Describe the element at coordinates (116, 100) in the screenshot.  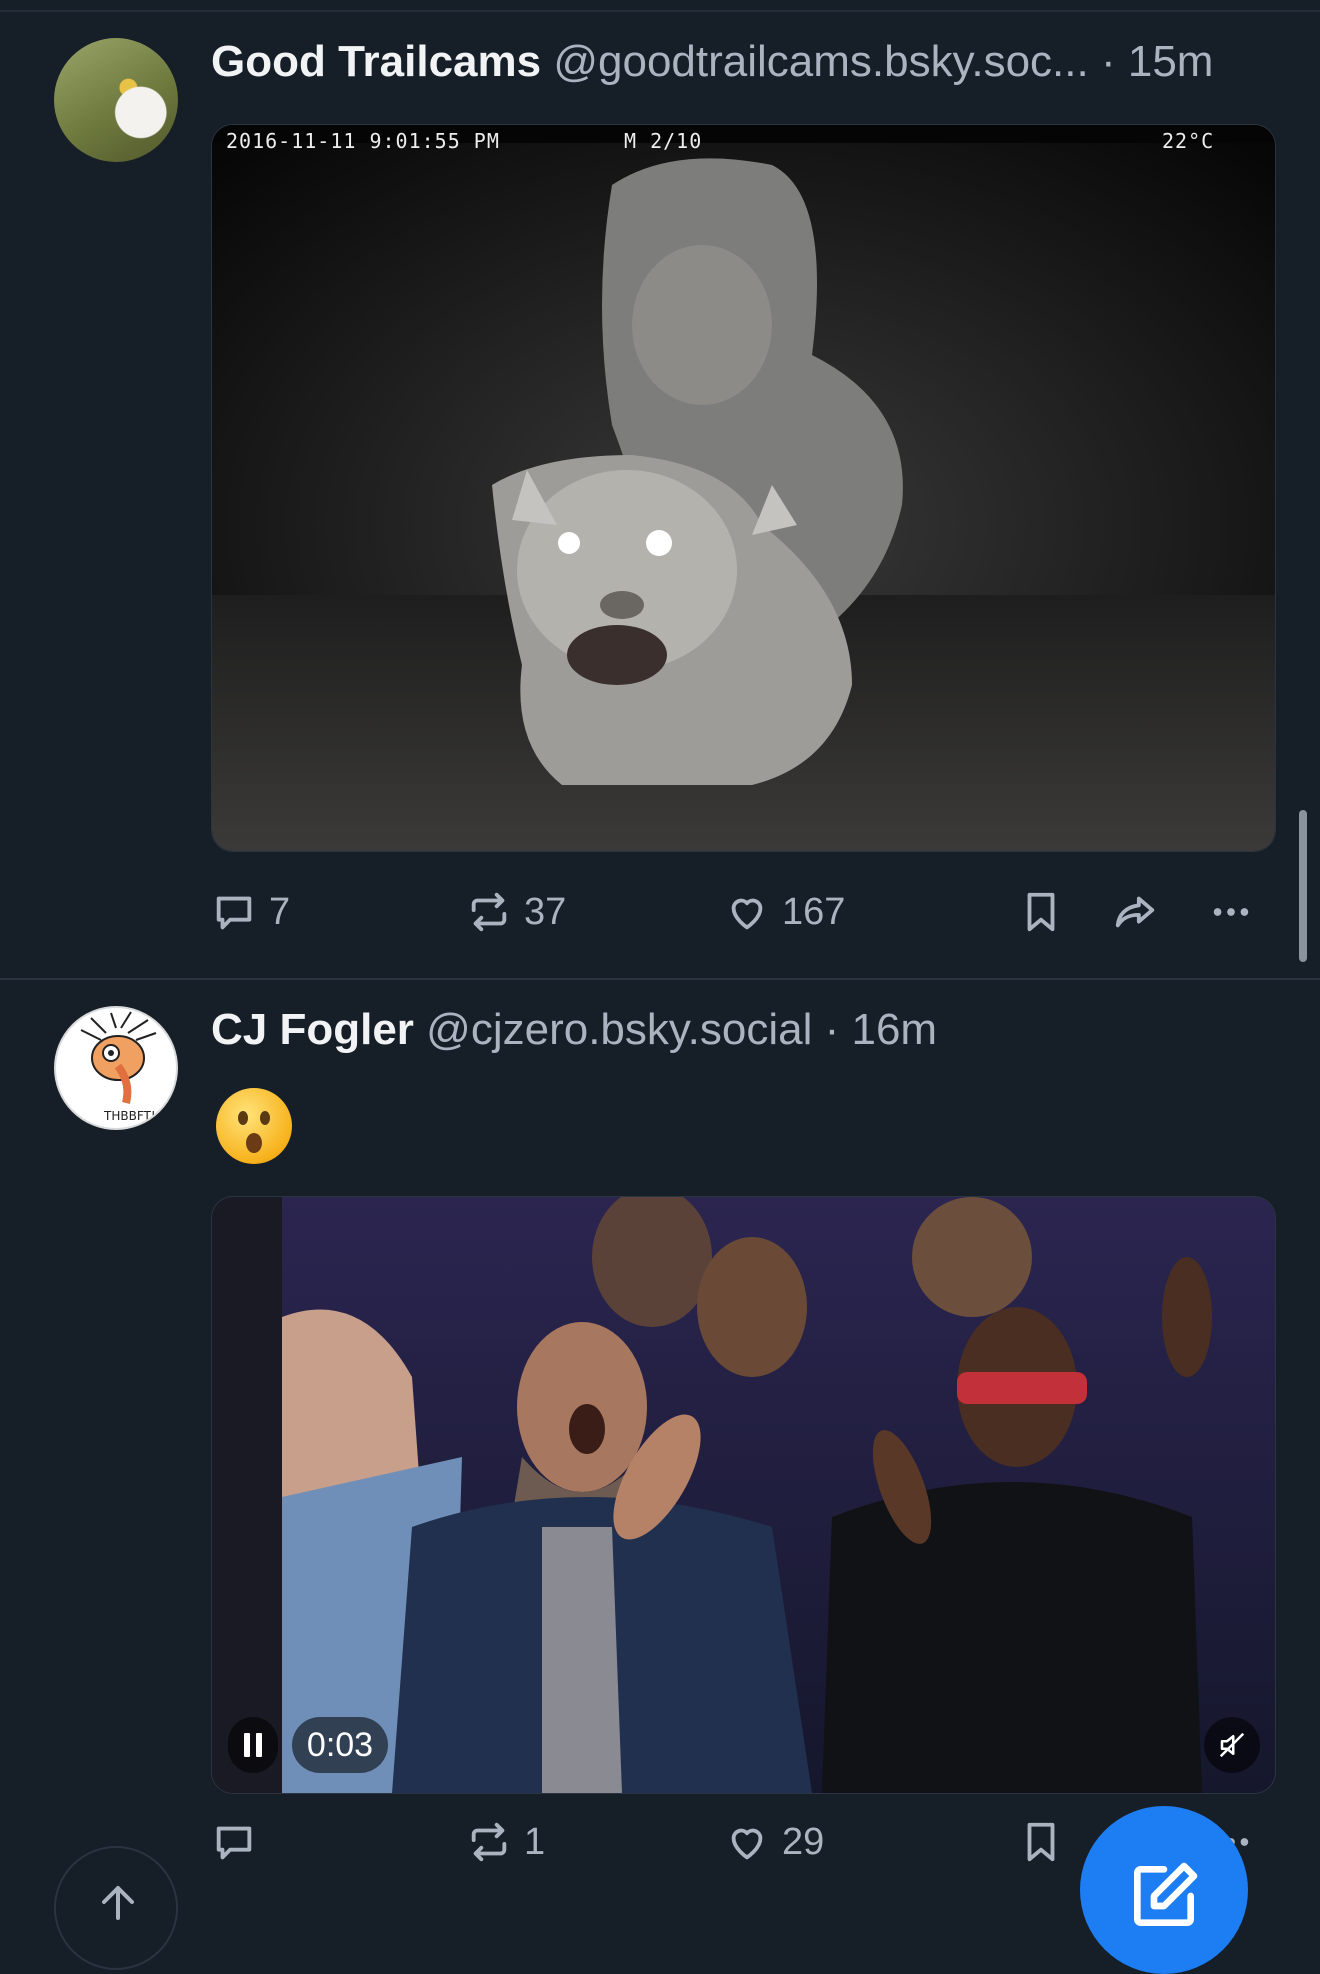
I see `avatar` at that location.